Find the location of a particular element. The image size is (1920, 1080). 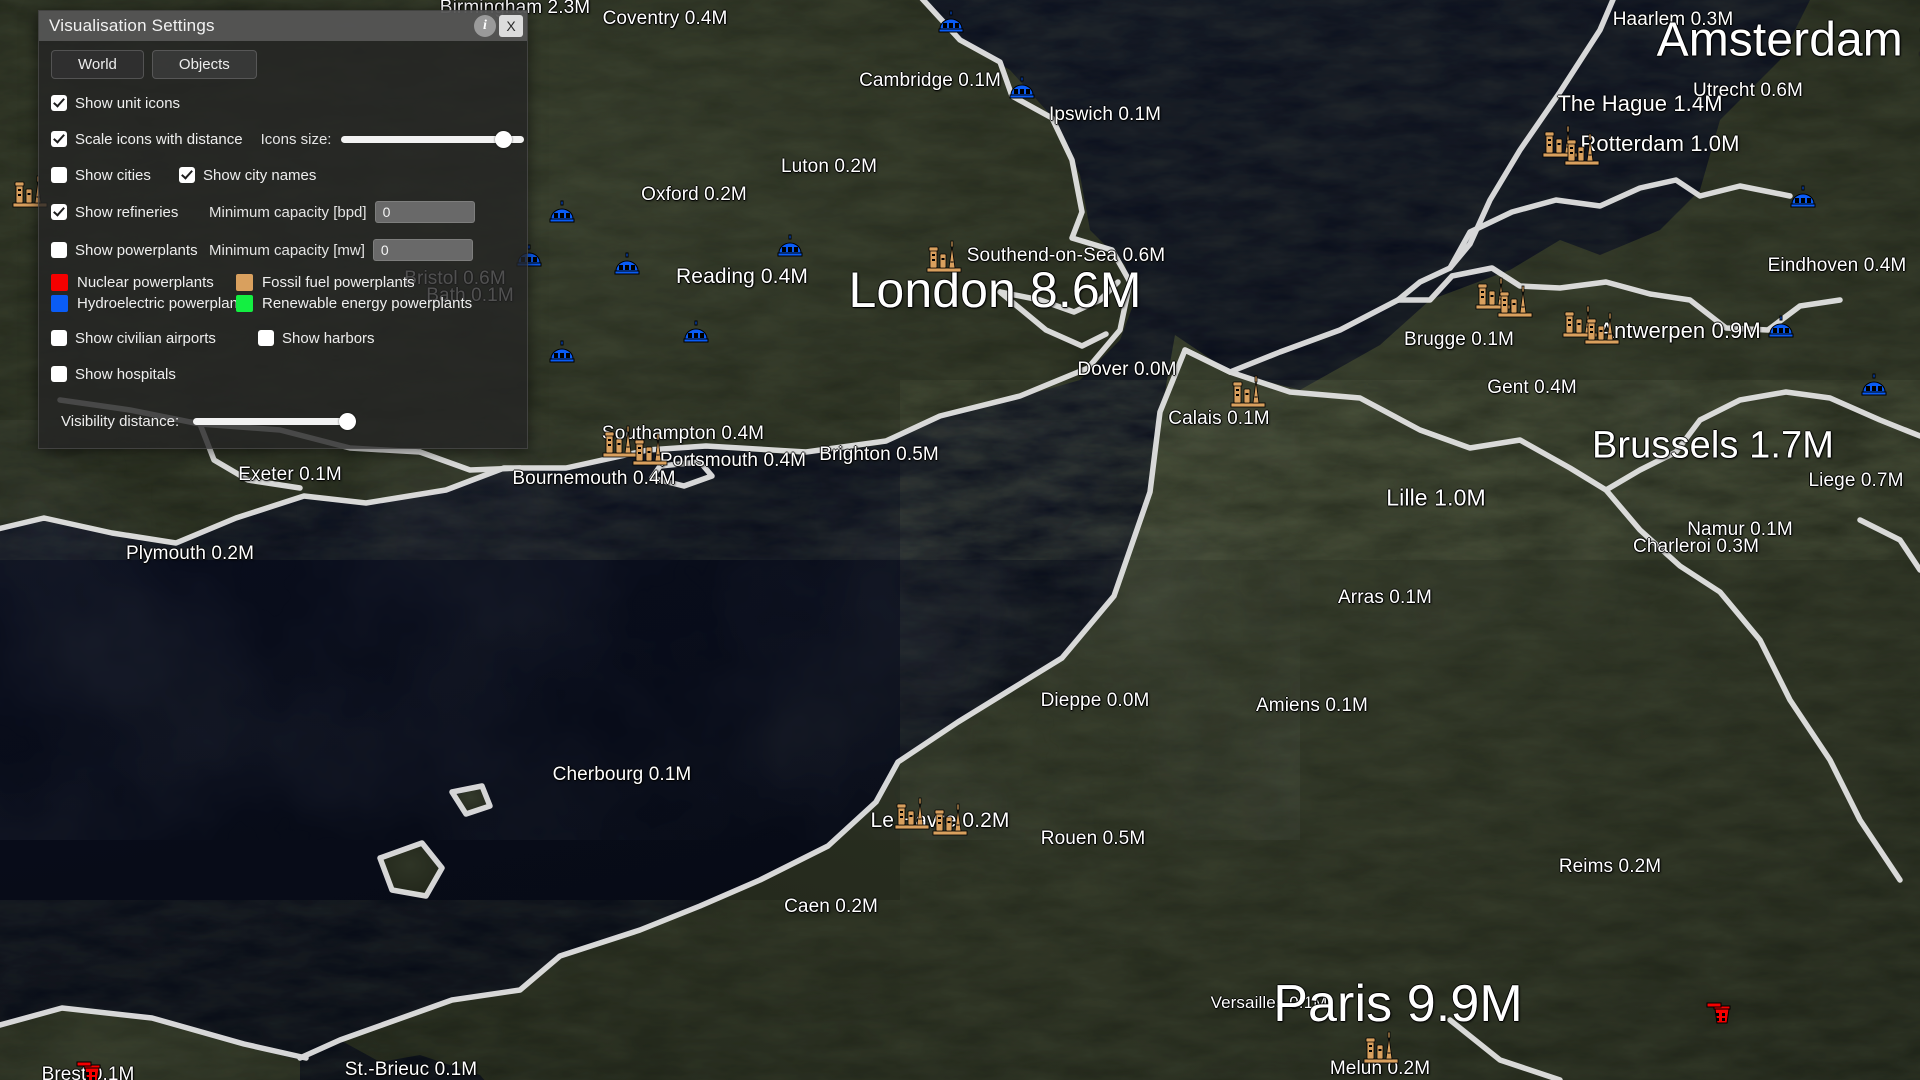

row-refineries: Show refineries Minimum capacity [bpd] is located at coordinates (283, 212).